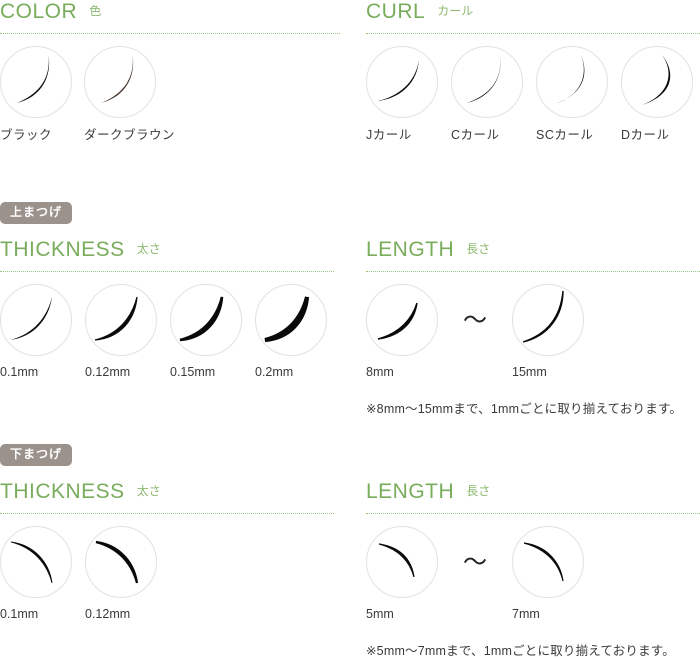 Image resolution: width=700 pixels, height=659 pixels. I want to click on swatch-upper-length-8mm: 8mm, so click(402, 331).